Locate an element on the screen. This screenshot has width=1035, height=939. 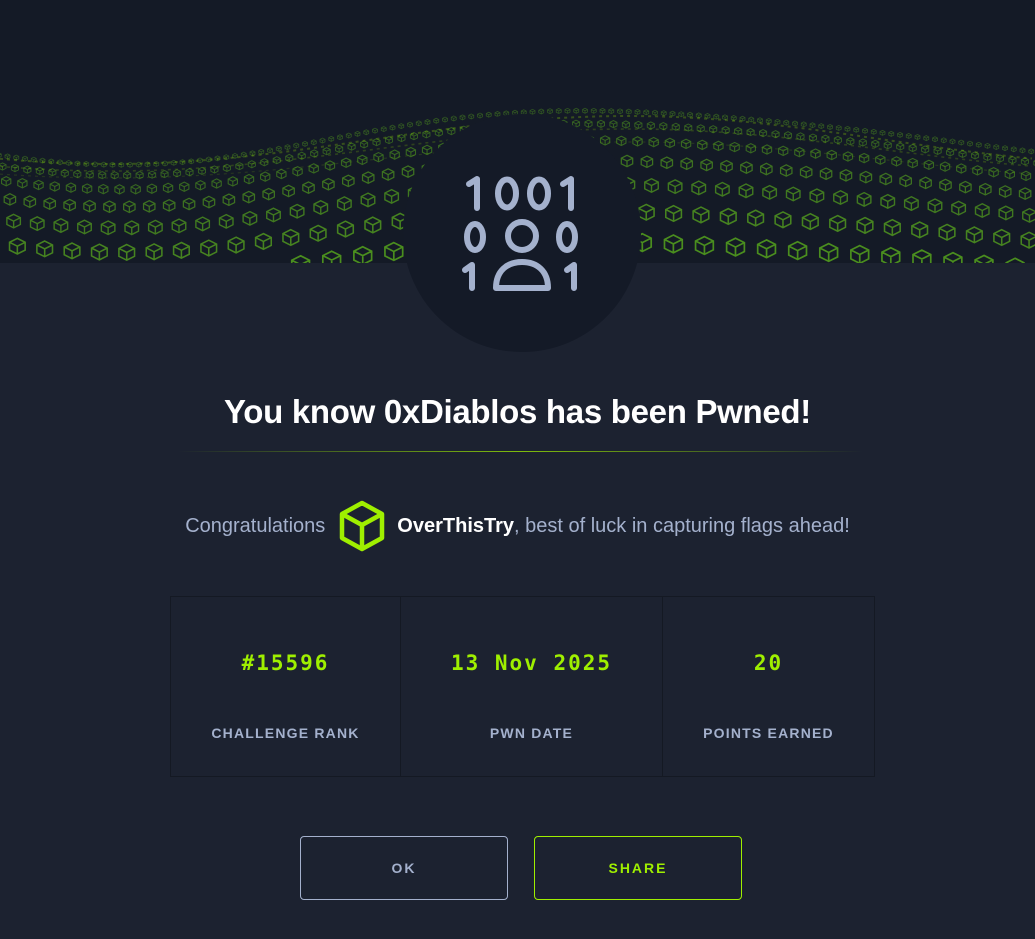
ok-button: OK is located at coordinates (404, 868).